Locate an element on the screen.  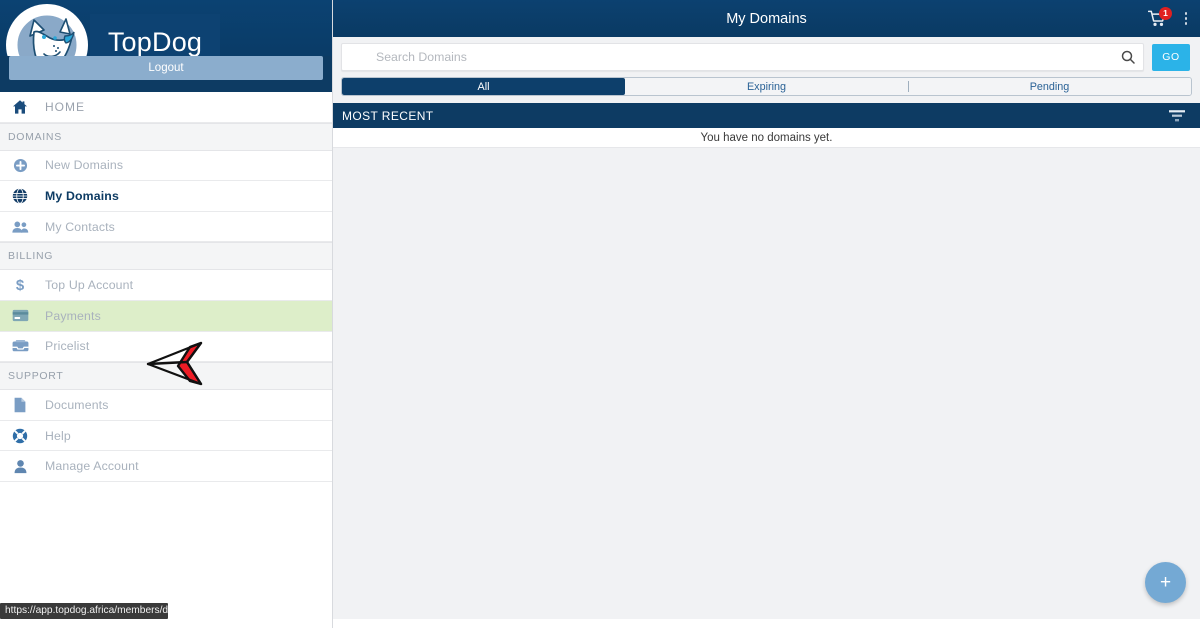
empty-state-message: You have no domains yet. is located at coordinates (766, 138).